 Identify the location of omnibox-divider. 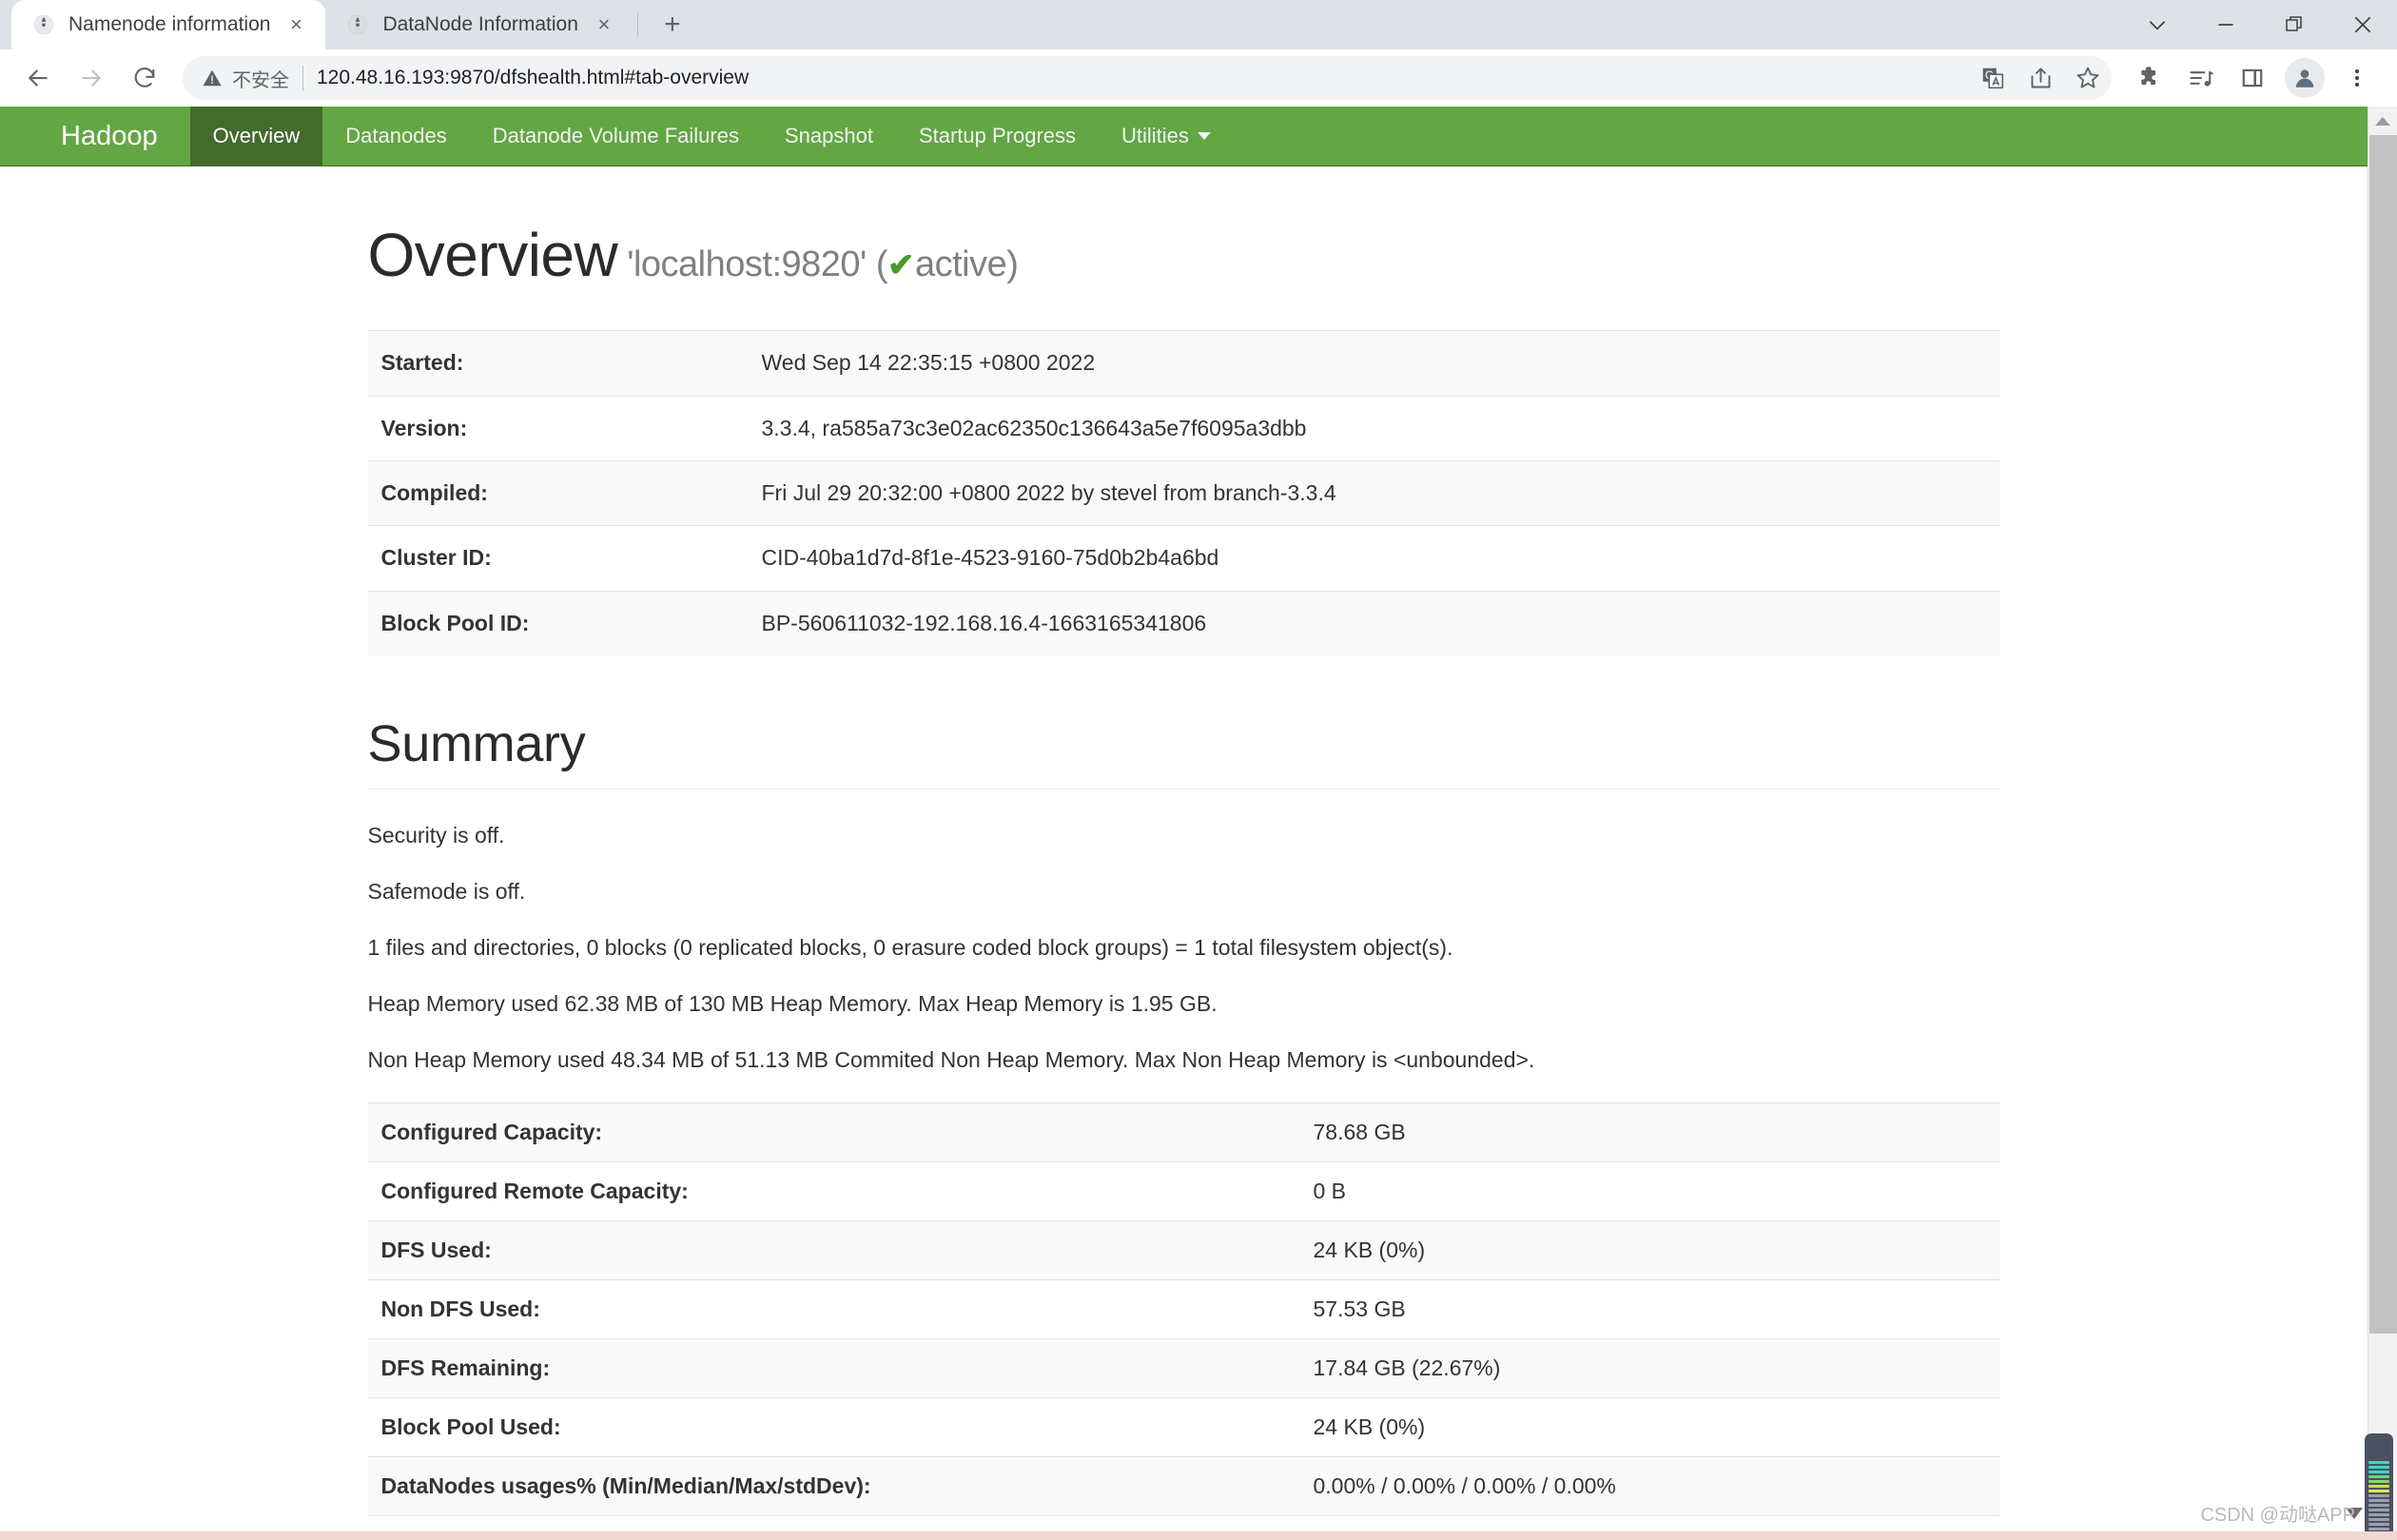
(302, 78).